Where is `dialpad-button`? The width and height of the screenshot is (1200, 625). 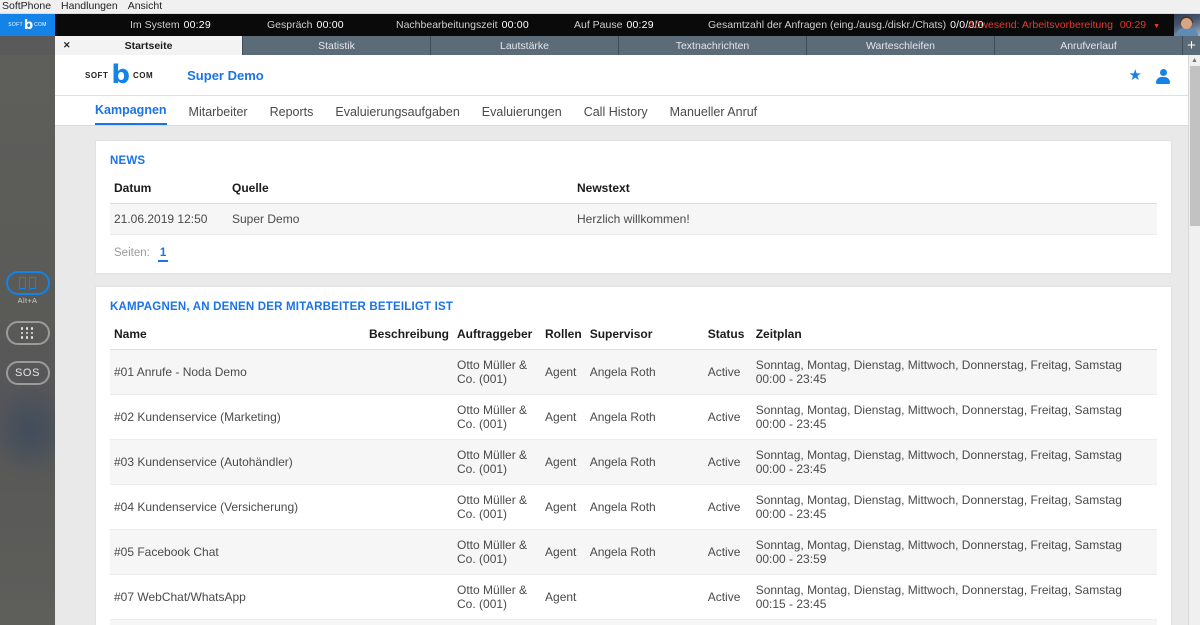
dialpad-button is located at coordinates (27, 333).